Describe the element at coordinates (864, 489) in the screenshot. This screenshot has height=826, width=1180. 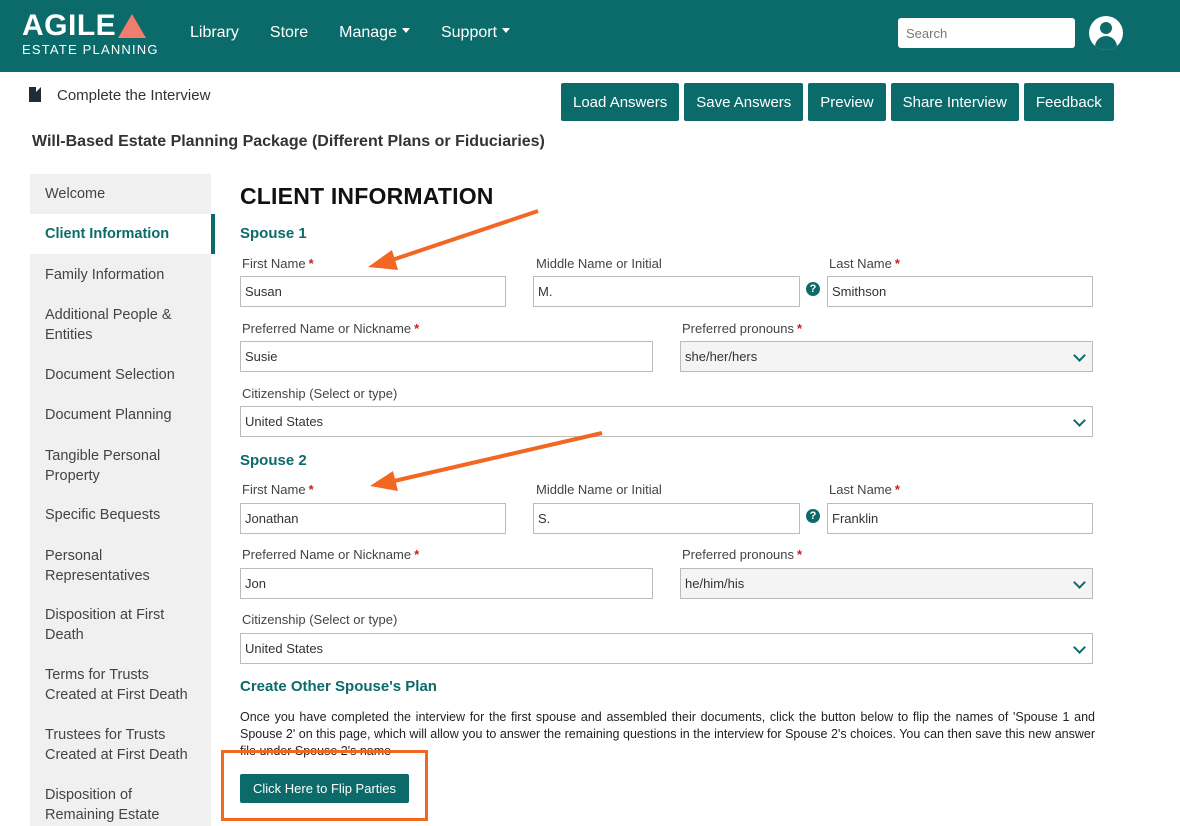
I see `spouse2-last-name-label: Last Name *` at that location.